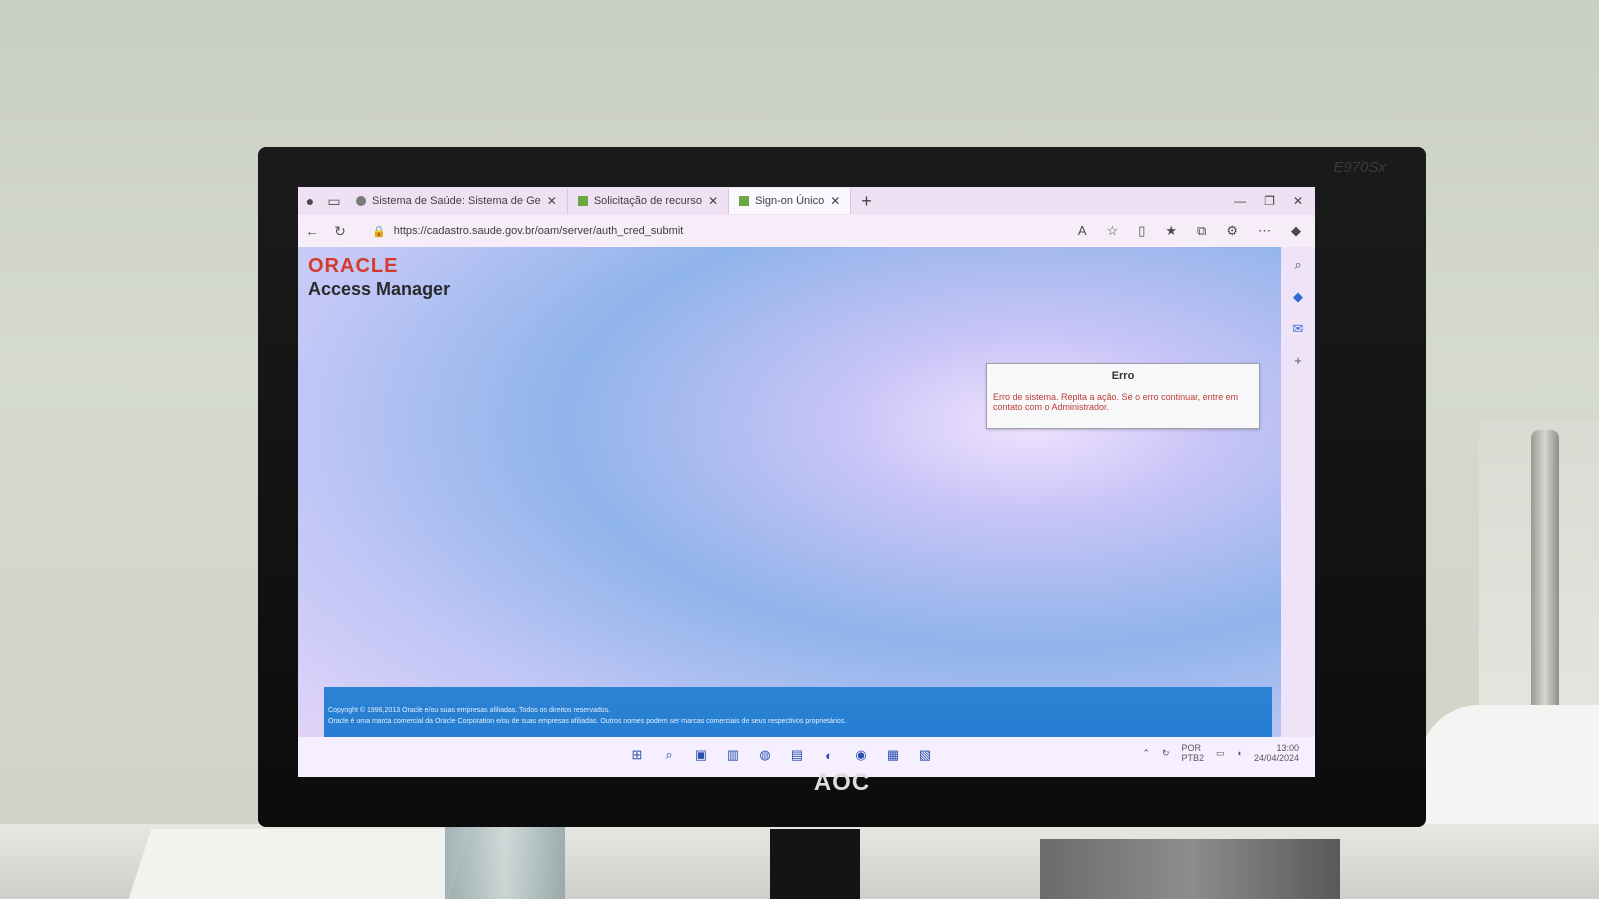  I want to click on network-icon: ▭, so click(1220, 753).